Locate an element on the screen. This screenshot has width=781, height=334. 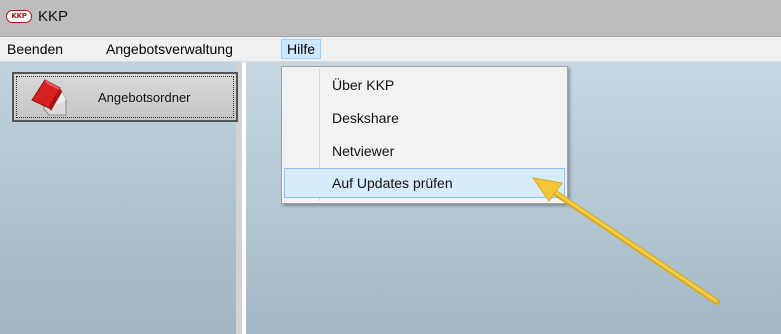
menu-item-netviewer: Netviewer is located at coordinates (424, 151).